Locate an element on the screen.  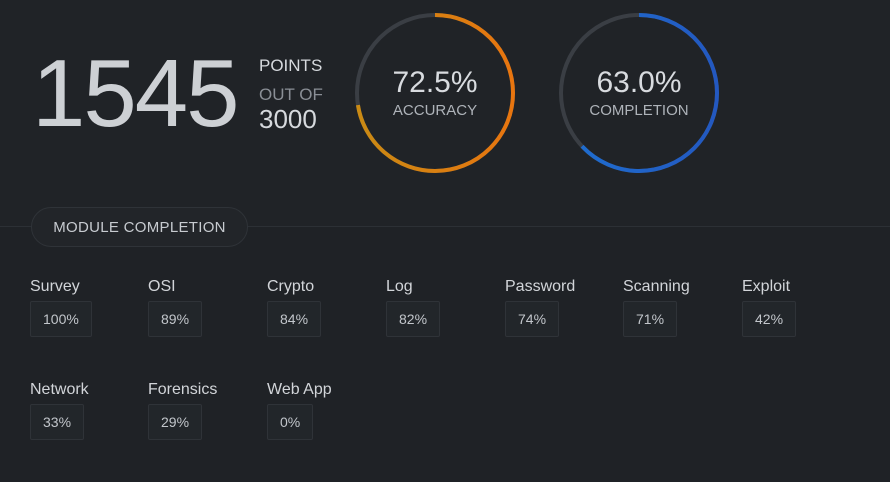
module-exploit: Exploit 42% is located at coordinates (769, 307).